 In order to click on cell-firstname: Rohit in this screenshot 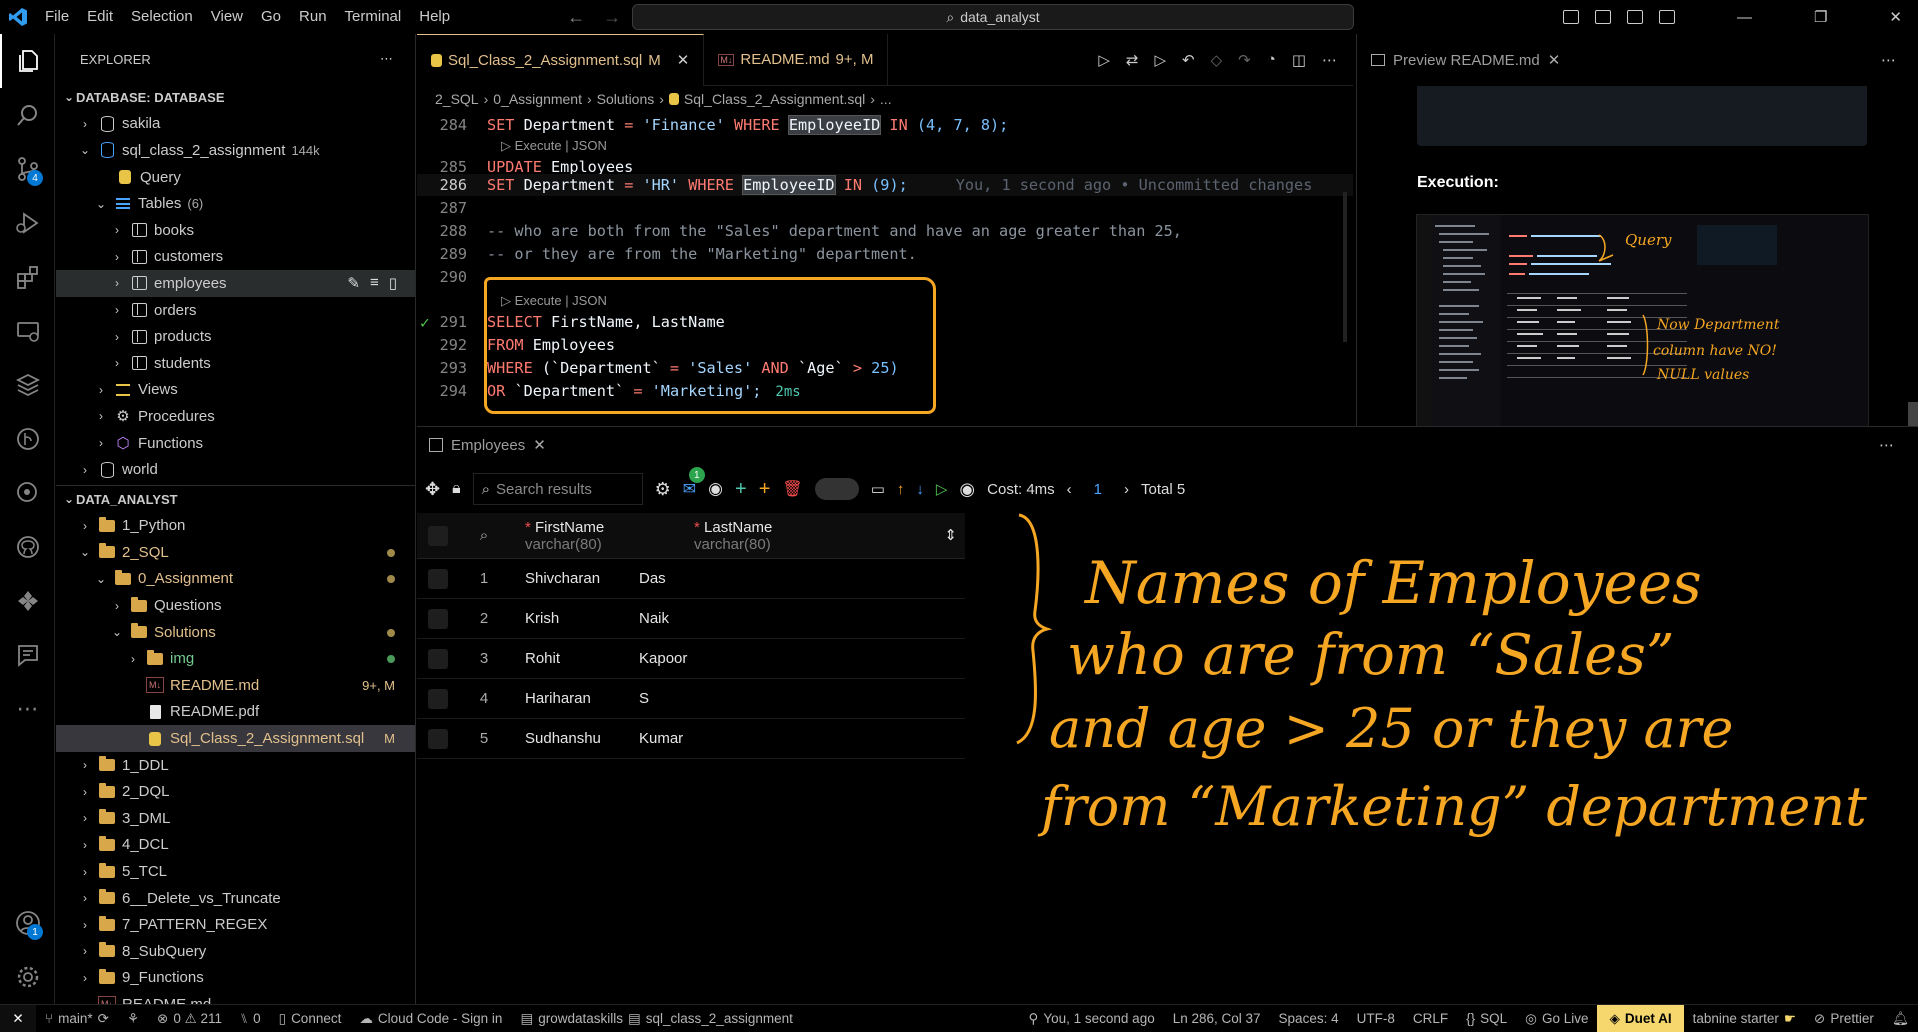, I will do `click(569, 658)`.